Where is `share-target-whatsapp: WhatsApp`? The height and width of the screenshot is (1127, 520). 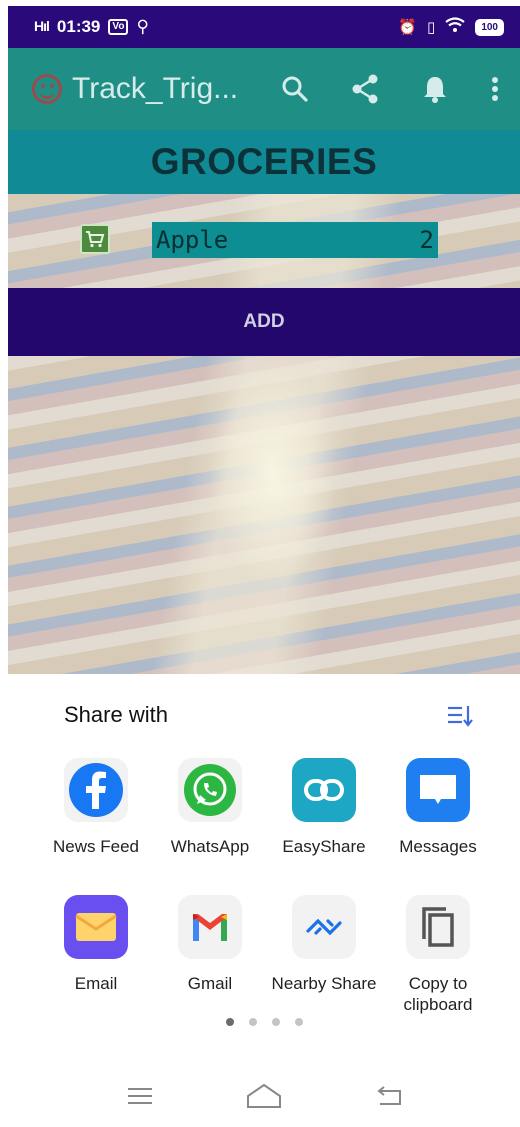 share-target-whatsapp: WhatsApp is located at coordinates (210, 807).